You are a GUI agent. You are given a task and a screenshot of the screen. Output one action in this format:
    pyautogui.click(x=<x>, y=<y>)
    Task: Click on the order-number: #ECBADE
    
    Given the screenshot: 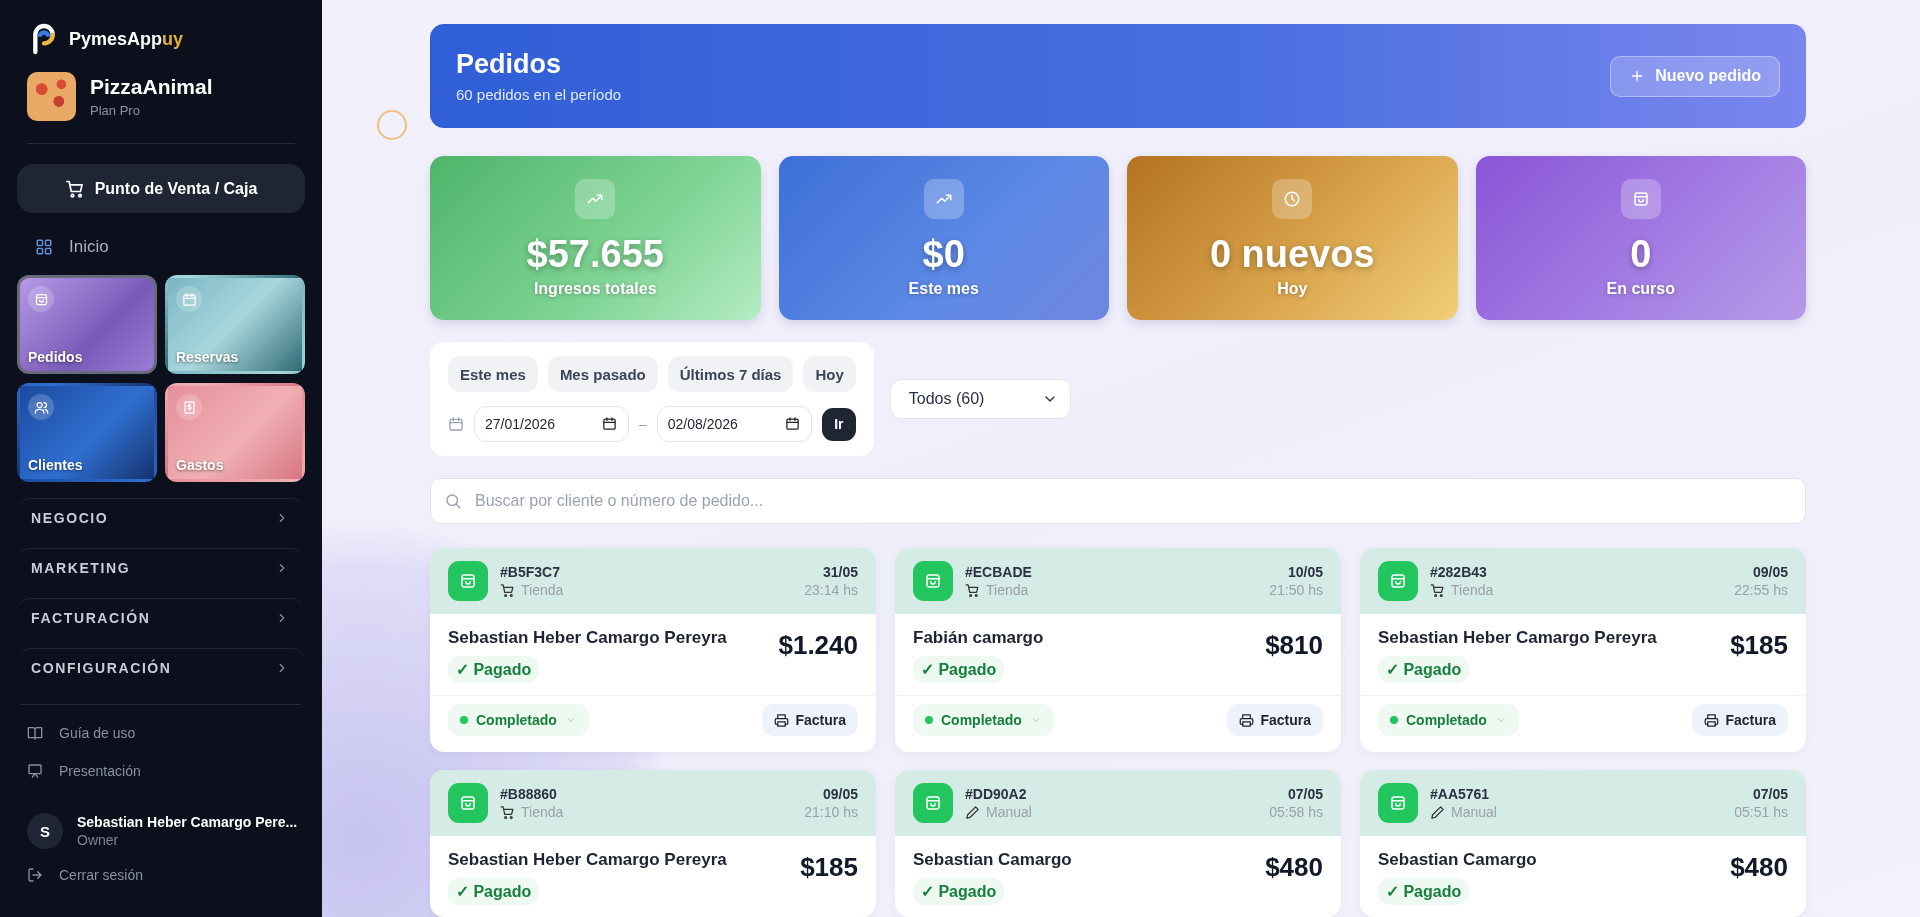 What is the action you would take?
    pyautogui.click(x=999, y=572)
    